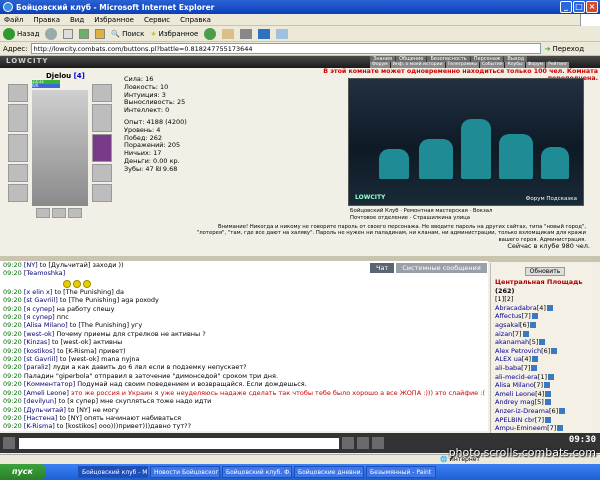  What do you see at coordinates (157, 20) in the screenshot?
I see `menu-tools: Сервис` at bounding box center [157, 20].